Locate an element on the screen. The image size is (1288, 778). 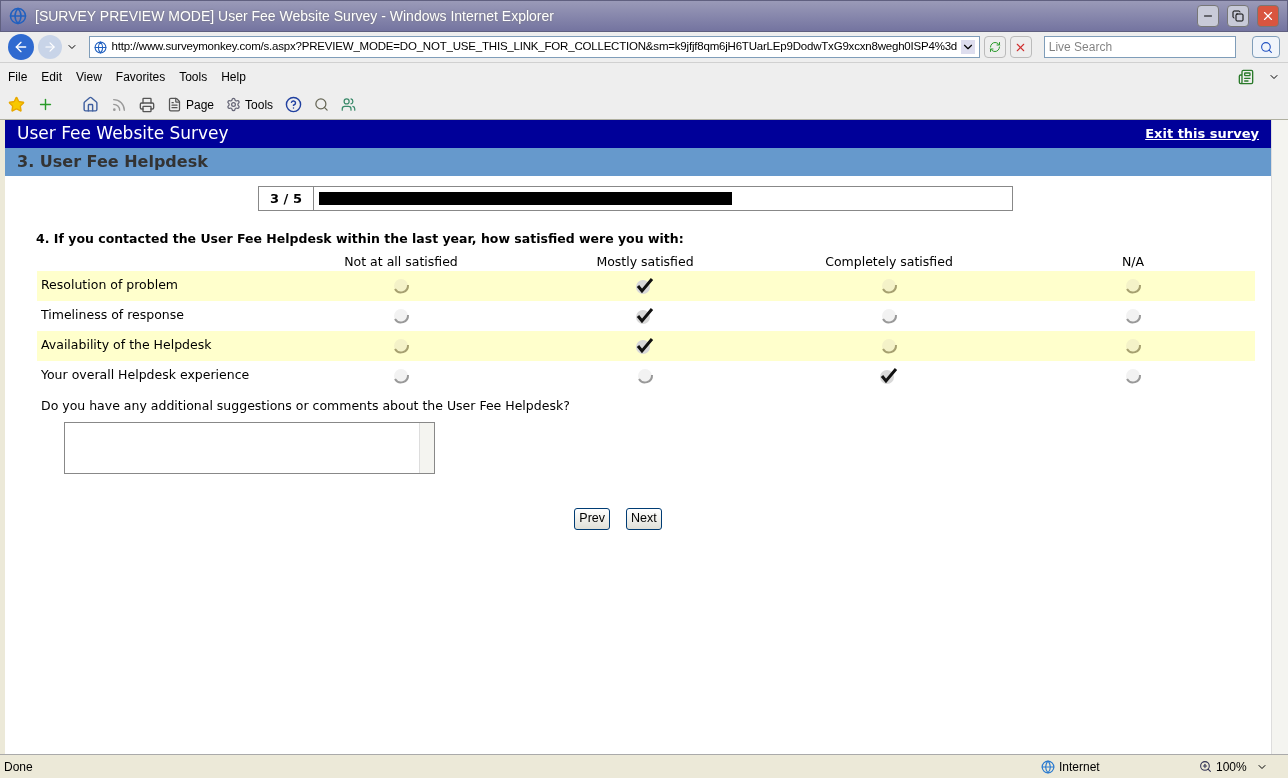
page-menu: Page is located at coordinates (200, 104).